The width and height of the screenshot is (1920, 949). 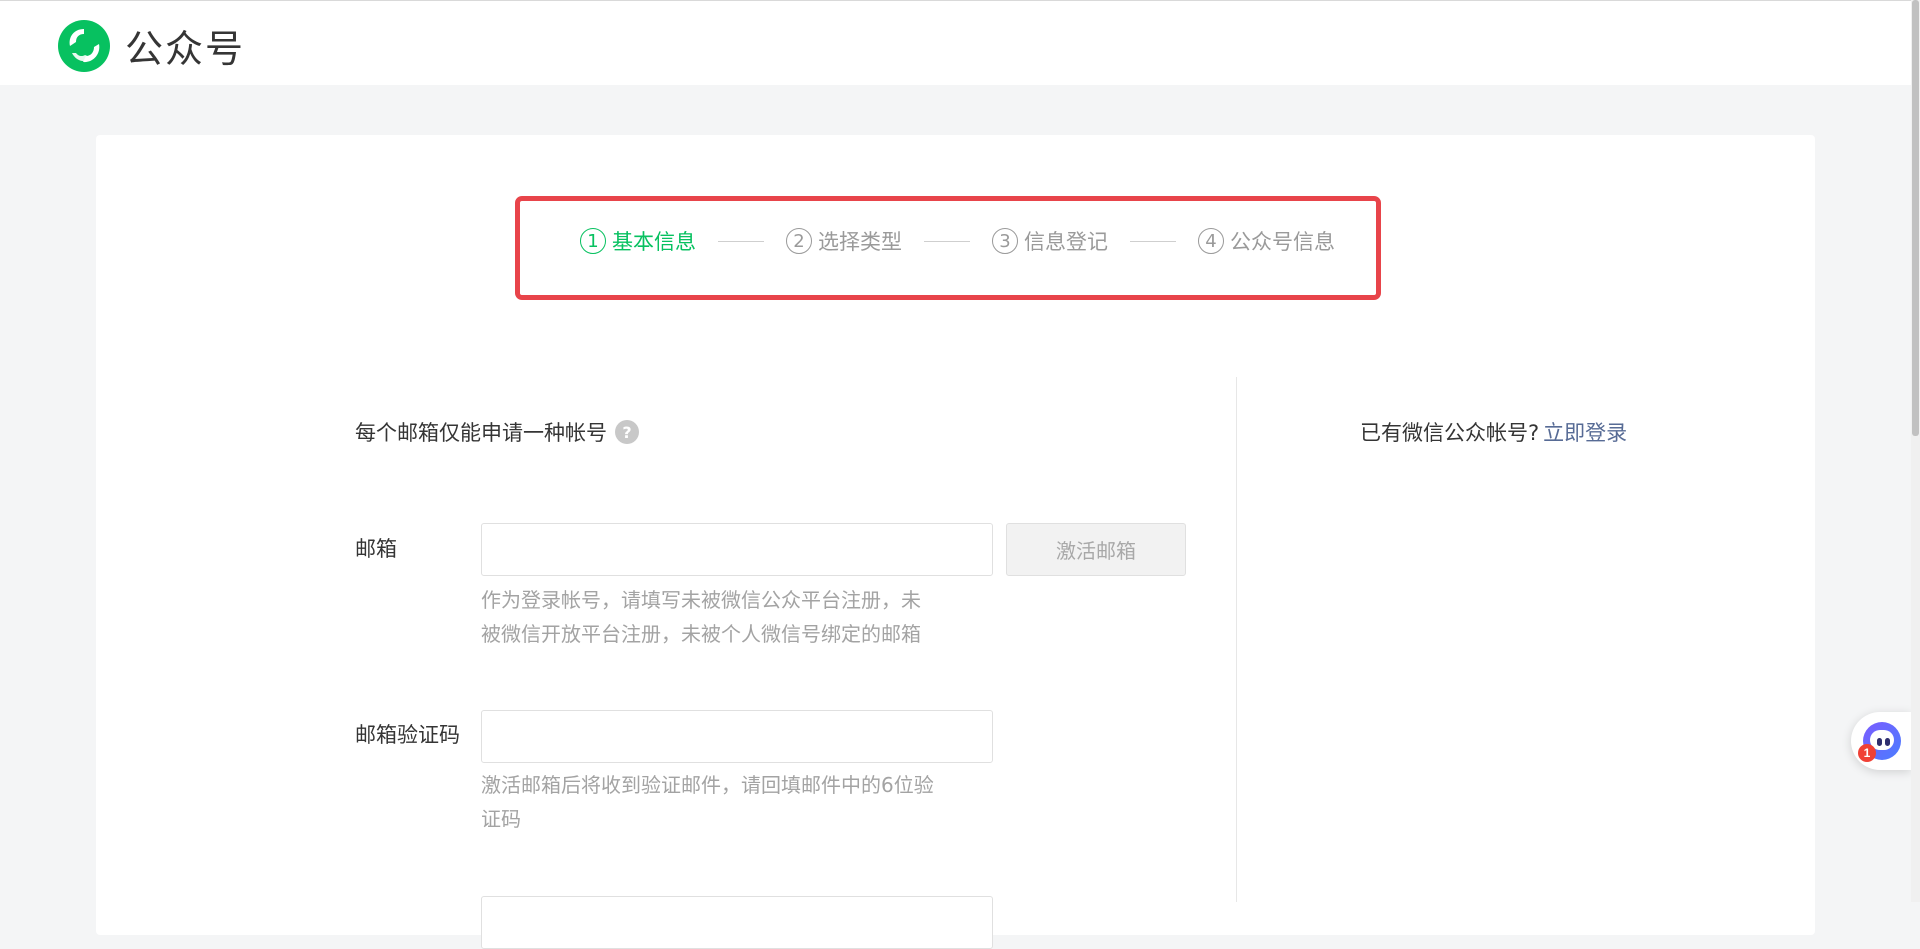 What do you see at coordinates (1915, 218) in the screenshot?
I see `scrollbar-thumb` at bounding box center [1915, 218].